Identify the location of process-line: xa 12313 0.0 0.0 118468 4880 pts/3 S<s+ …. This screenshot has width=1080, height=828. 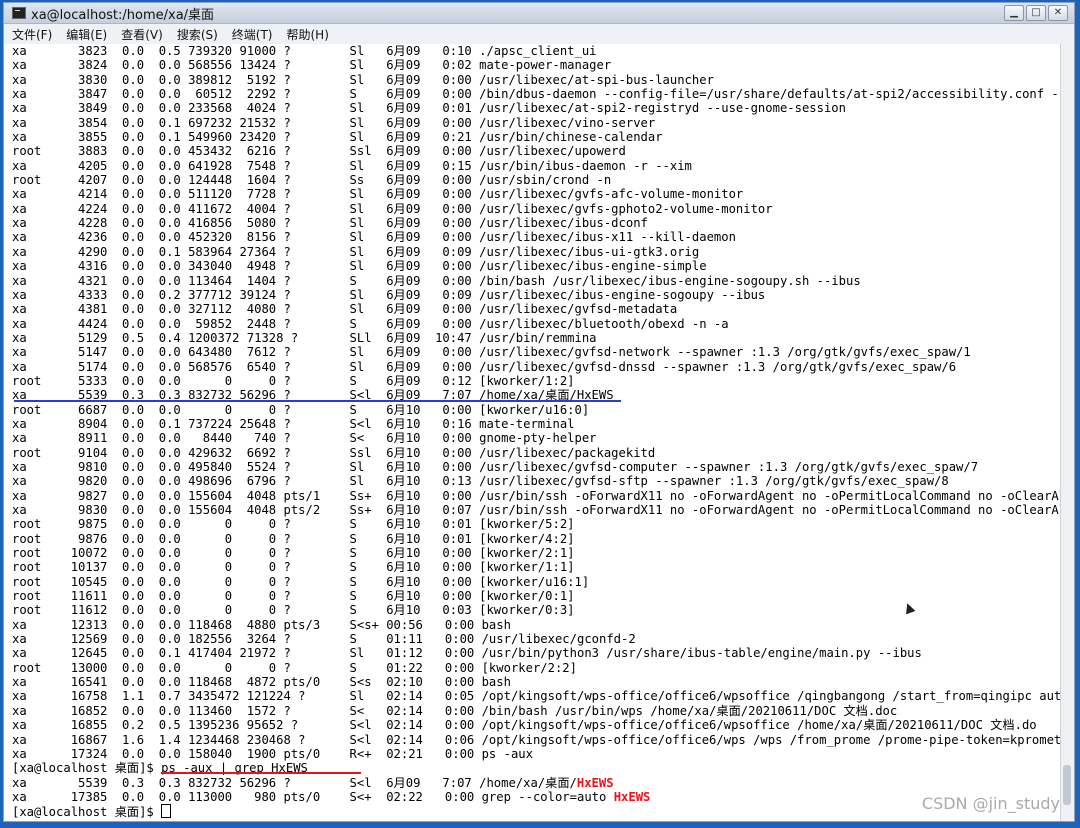
(261, 624).